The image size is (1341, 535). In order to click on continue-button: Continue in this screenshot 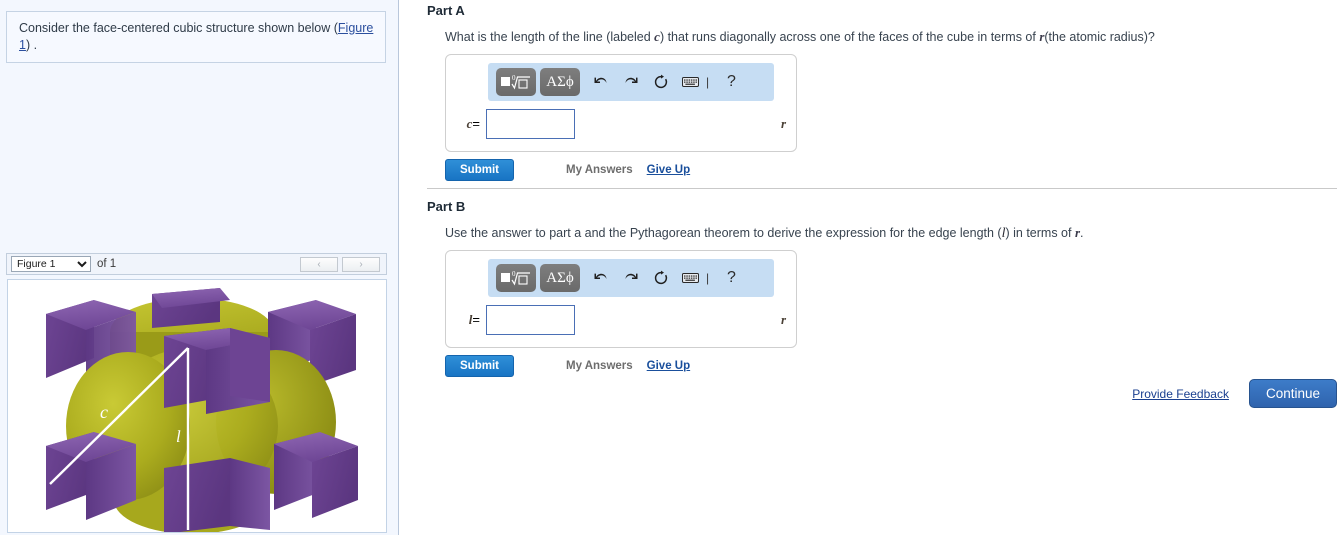, I will do `click(1292, 393)`.